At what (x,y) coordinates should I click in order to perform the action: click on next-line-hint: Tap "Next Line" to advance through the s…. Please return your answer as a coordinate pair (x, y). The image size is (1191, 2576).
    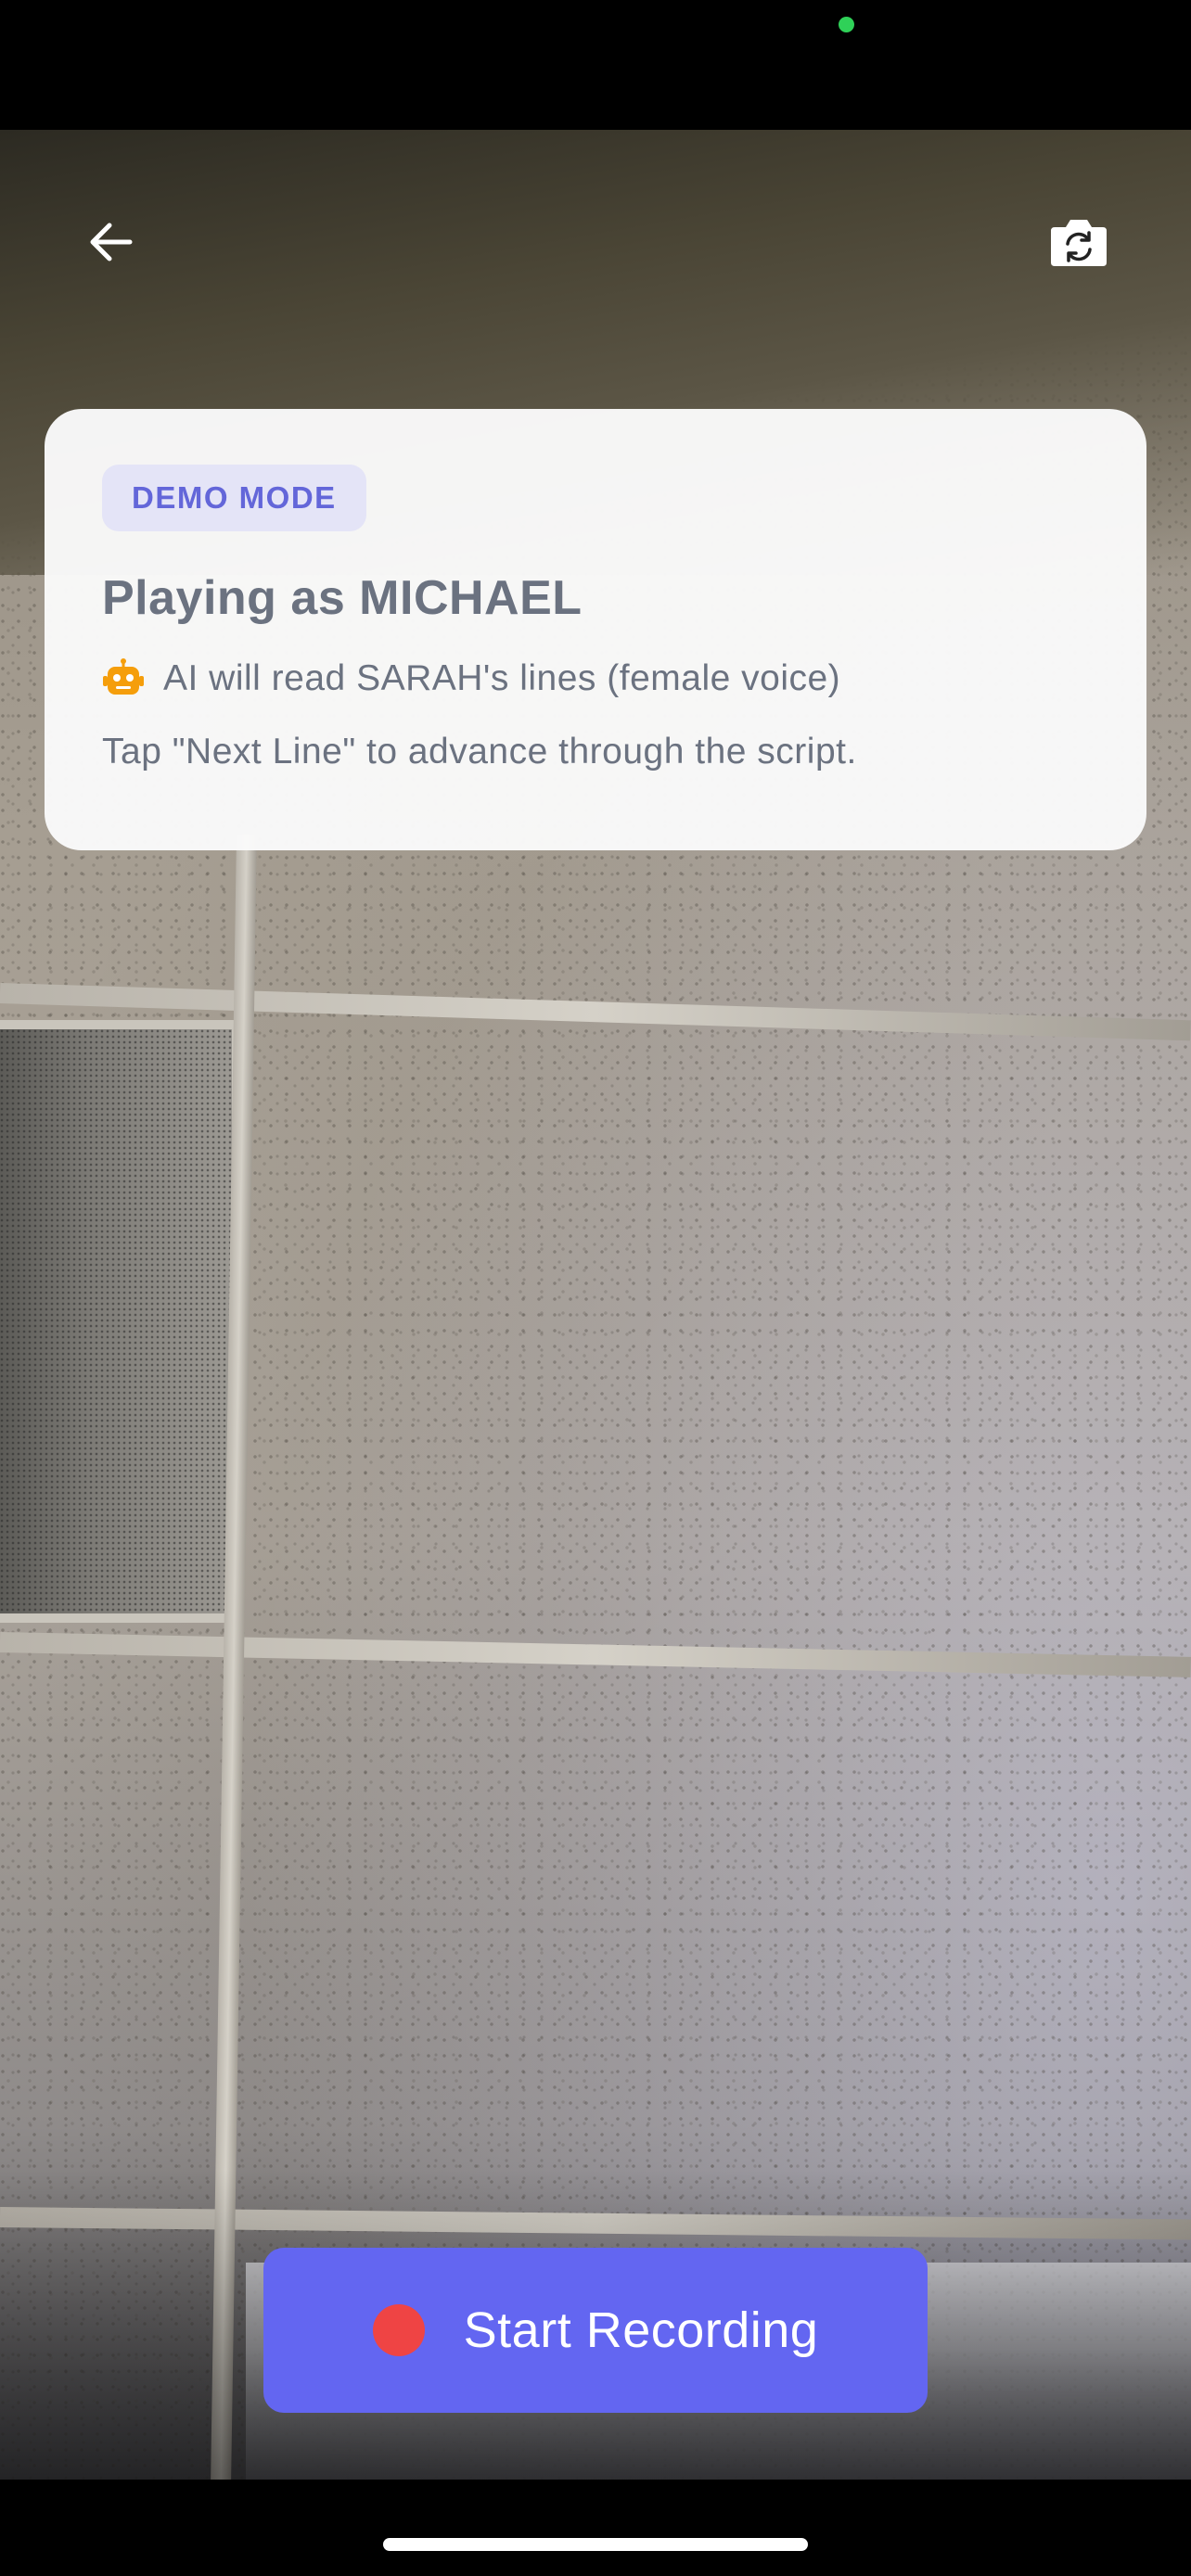
    Looking at the image, I should click on (479, 752).